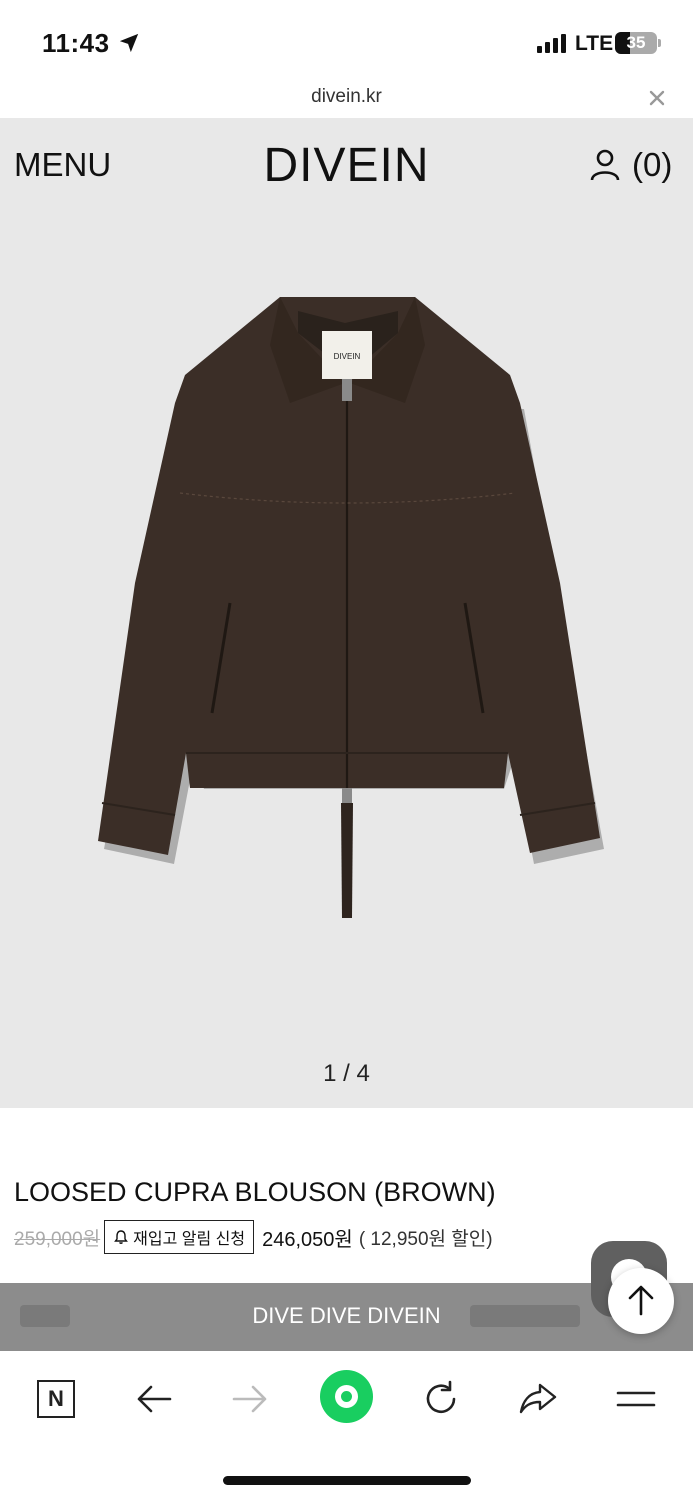 This screenshot has height=1500, width=693. What do you see at coordinates (57, 1239) in the screenshot?
I see `original-price: 259,000원` at bounding box center [57, 1239].